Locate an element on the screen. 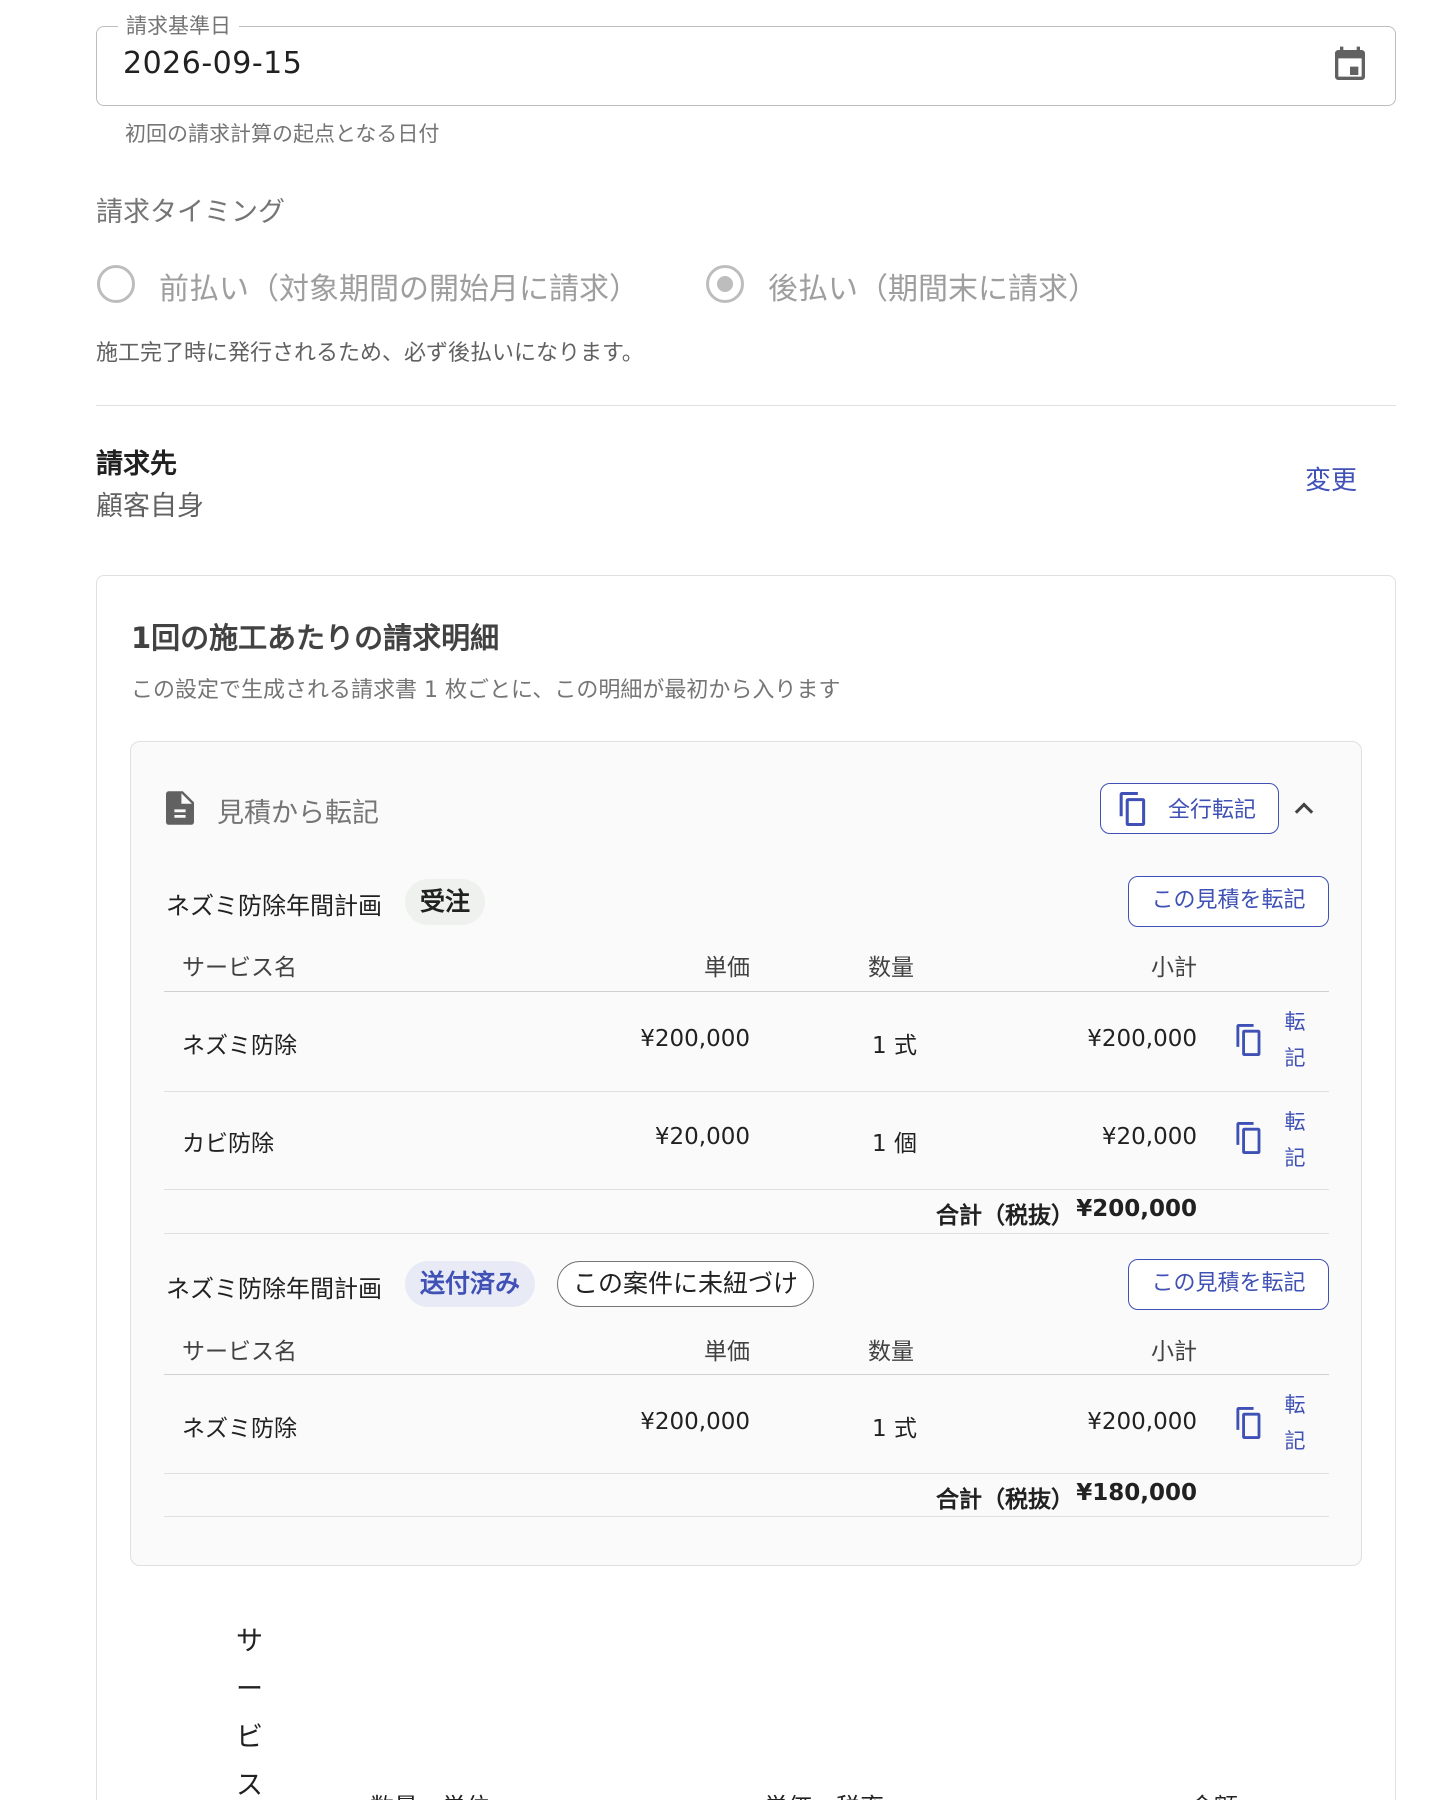 The width and height of the screenshot is (1440, 1800). copy-icon is located at coordinates (1132, 809).